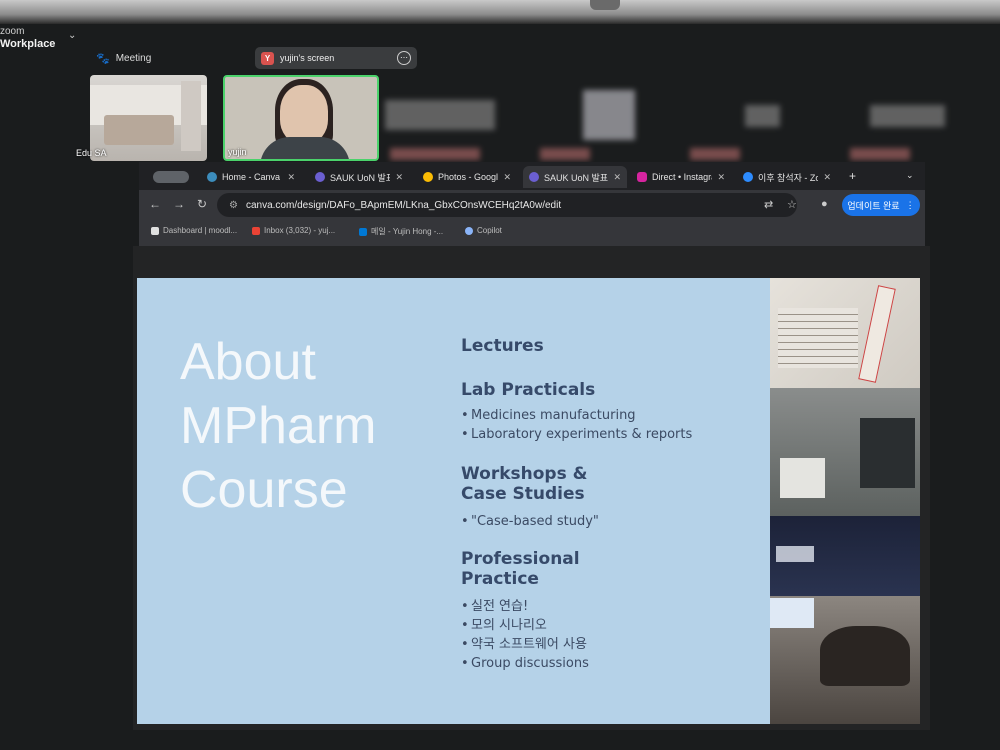  Describe the element at coordinates (787, 177) in the screenshot. I see `tab-zoom: 이후 참석자 - Zoom ✕` at that location.